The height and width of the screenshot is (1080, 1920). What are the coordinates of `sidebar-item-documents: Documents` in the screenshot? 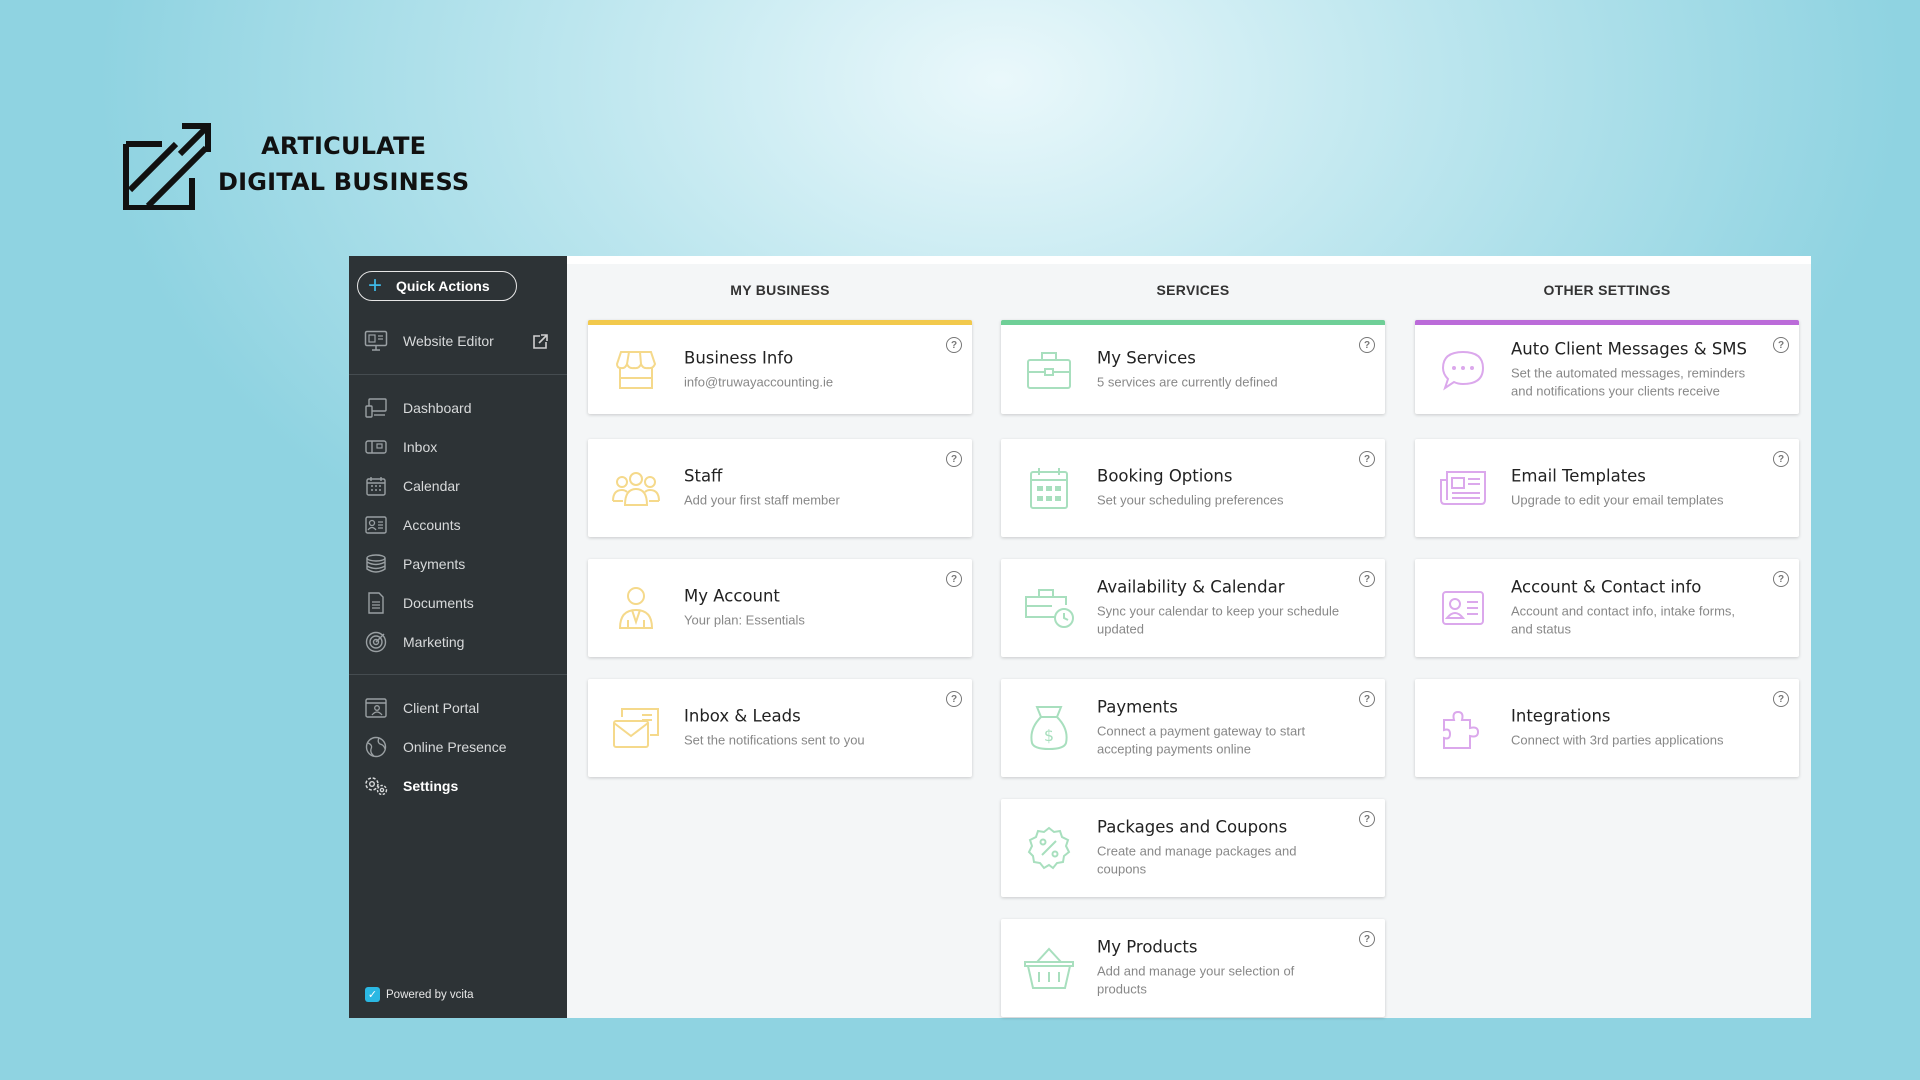 It's located at (418, 603).